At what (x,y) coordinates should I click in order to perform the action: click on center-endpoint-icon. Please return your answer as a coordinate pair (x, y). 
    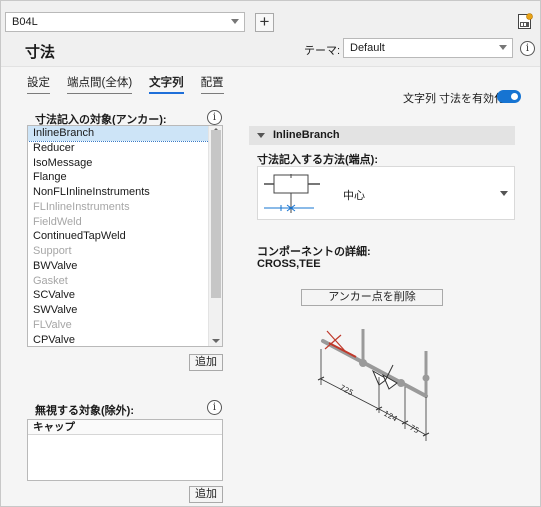
    Looking at the image, I should click on (292, 193).